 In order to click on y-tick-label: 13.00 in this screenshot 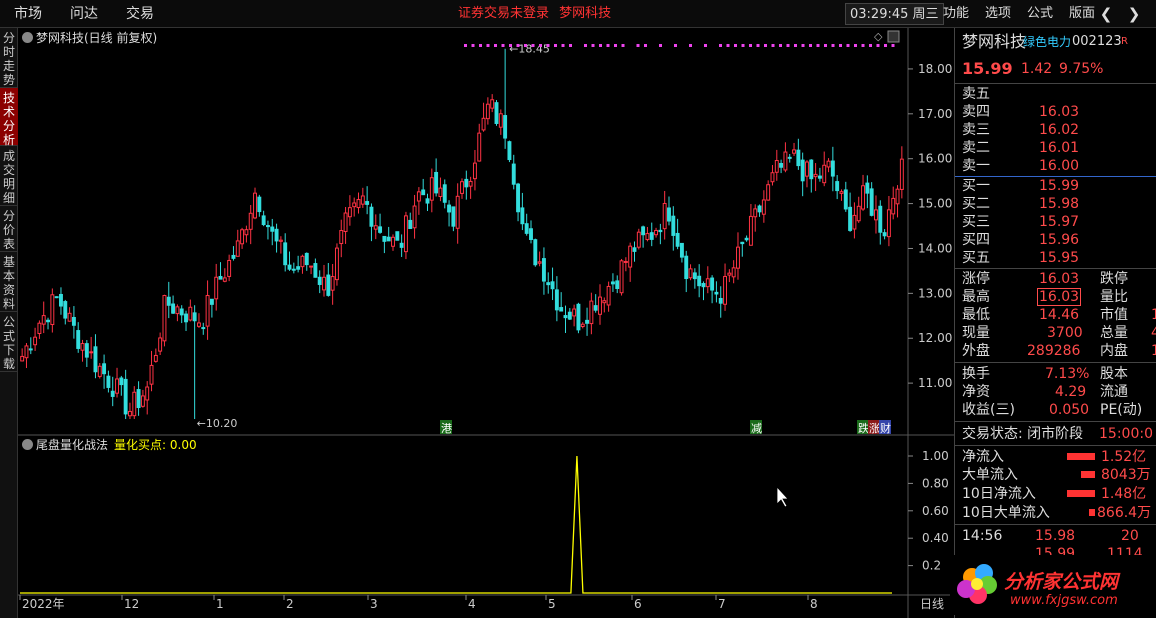, I will do `click(935, 293)`.